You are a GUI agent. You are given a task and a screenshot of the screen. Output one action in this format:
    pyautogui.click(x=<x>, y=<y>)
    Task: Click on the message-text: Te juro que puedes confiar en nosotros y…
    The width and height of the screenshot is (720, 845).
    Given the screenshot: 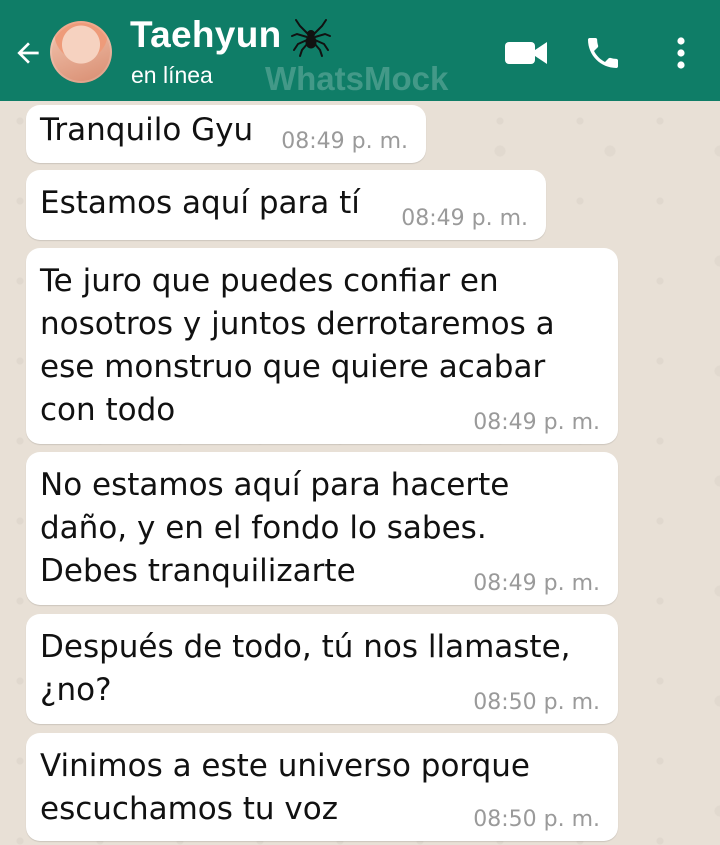 What is the action you would take?
    pyautogui.click(x=297, y=345)
    